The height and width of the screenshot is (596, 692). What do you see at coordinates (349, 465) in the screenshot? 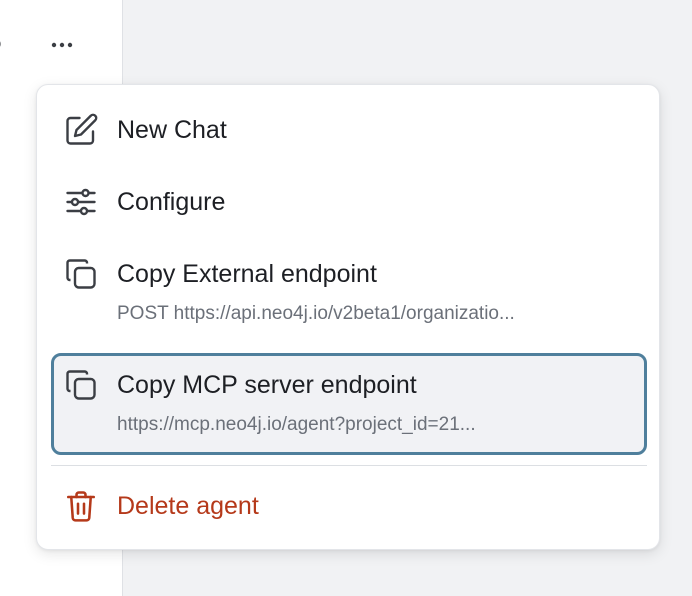
I see `menu-divider` at bounding box center [349, 465].